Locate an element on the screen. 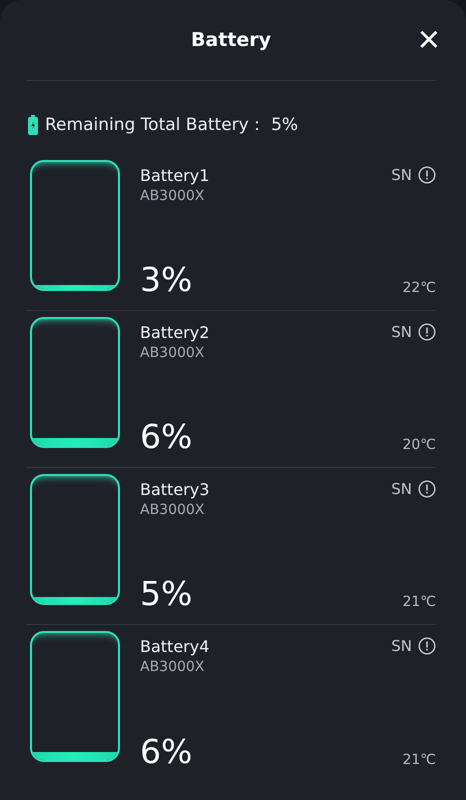  battery-temperature: 20℃ is located at coordinates (419, 445).